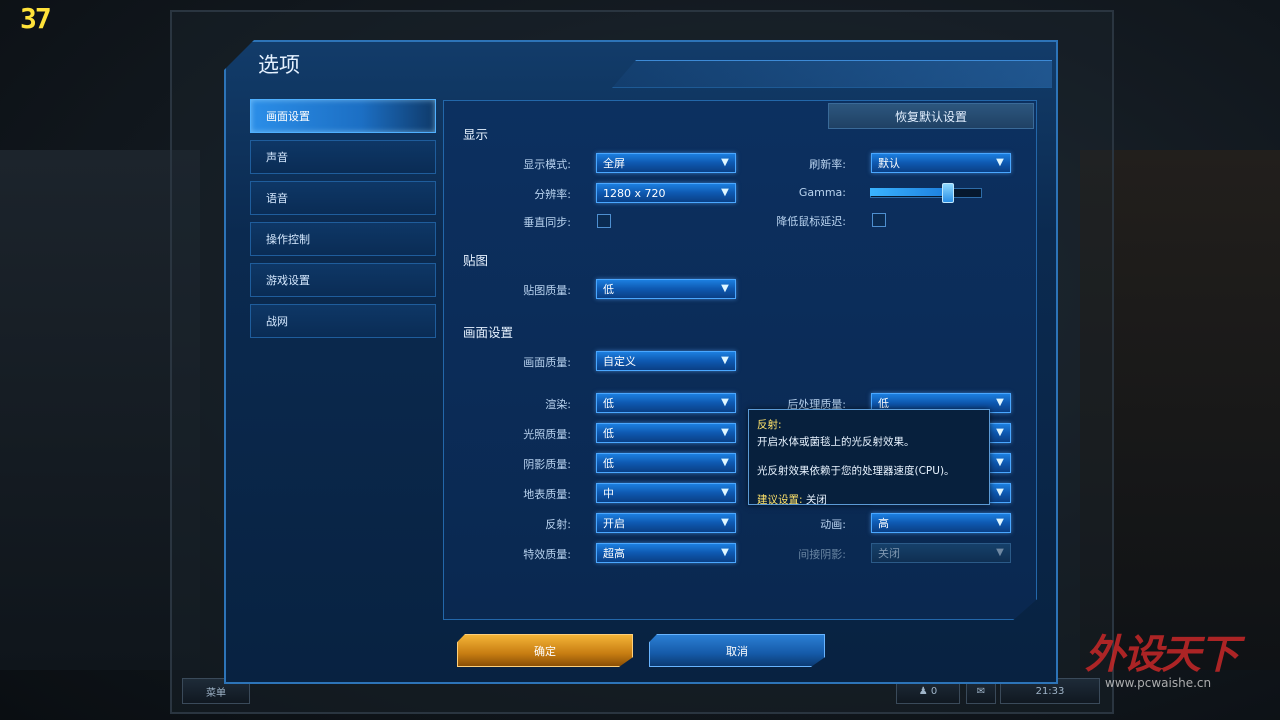  Describe the element at coordinates (924, 691) in the screenshot. I see `friends-icon: ♟` at that location.